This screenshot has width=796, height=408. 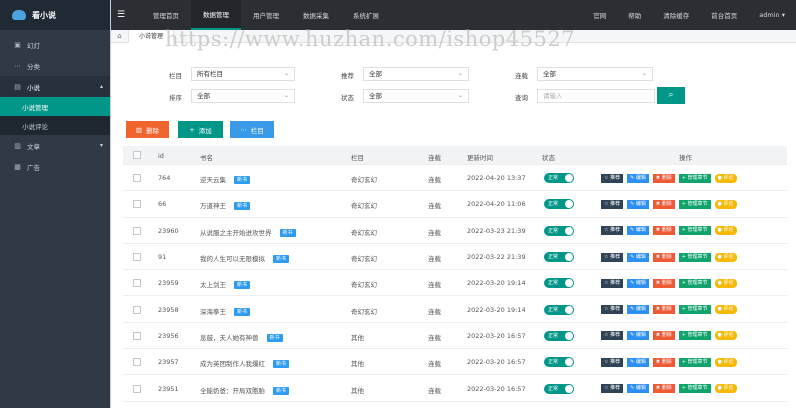 What do you see at coordinates (599, 15) in the screenshot?
I see `link-official-site: 官网` at bounding box center [599, 15].